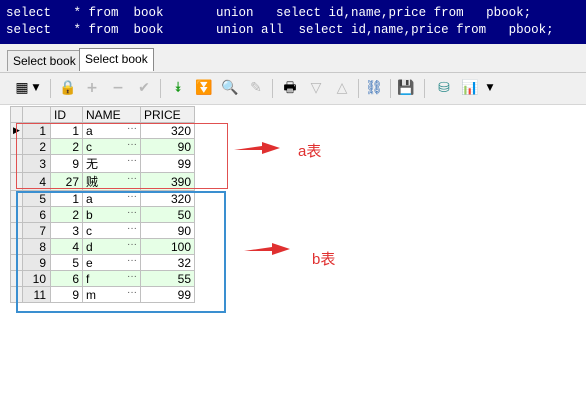 This screenshot has width=586, height=402. What do you see at coordinates (444, 88) in the screenshot?
I see `database-icon: ⛁` at bounding box center [444, 88].